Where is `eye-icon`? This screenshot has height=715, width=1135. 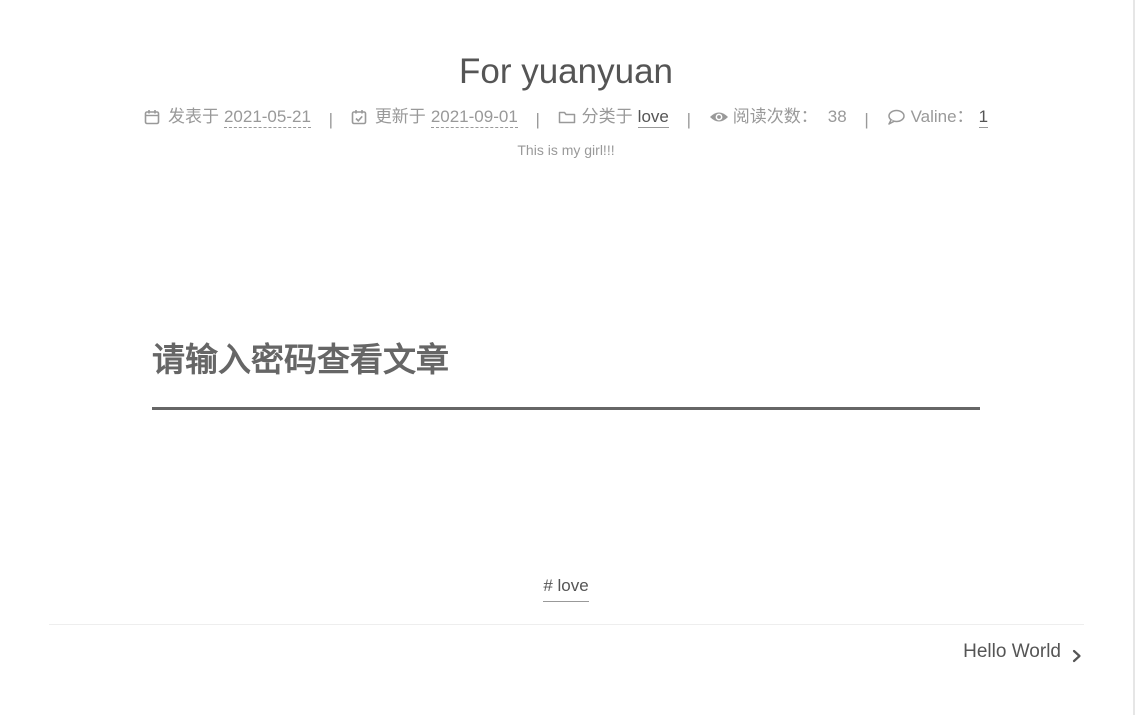 eye-icon is located at coordinates (718, 117).